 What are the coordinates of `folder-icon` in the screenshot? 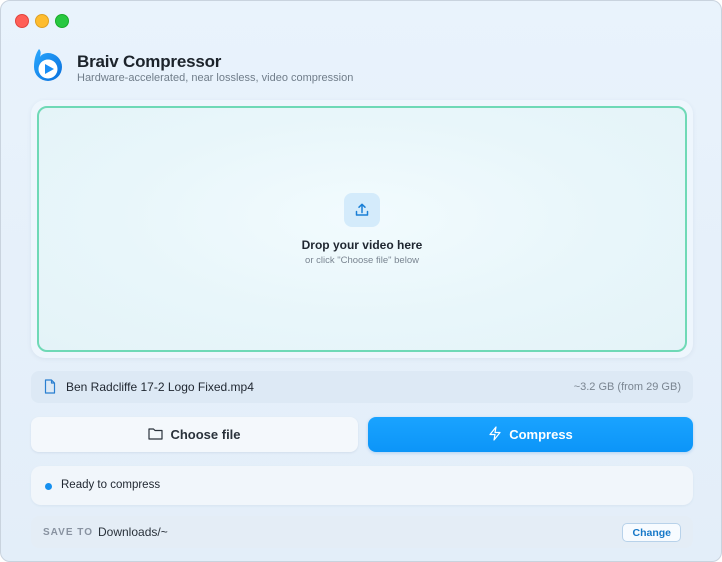 It's located at (156, 435).